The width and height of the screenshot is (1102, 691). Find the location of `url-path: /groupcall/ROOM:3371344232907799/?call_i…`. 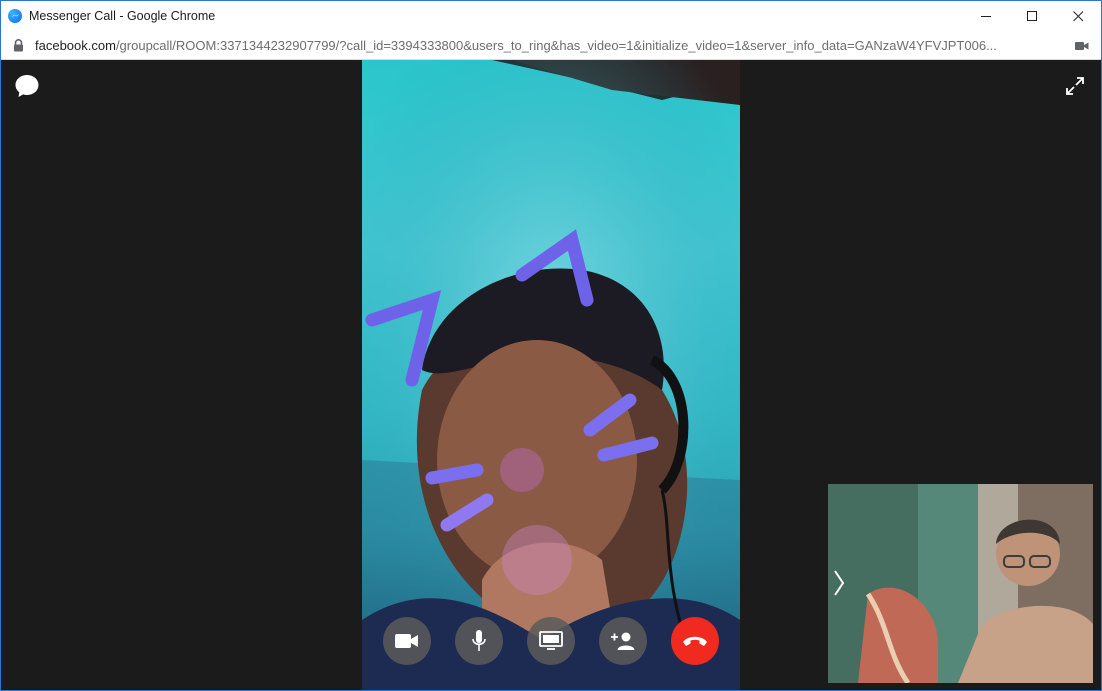

url-path: /groupcall/ROOM:3371344232907799/?call_i… is located at coordinates (556, 45).